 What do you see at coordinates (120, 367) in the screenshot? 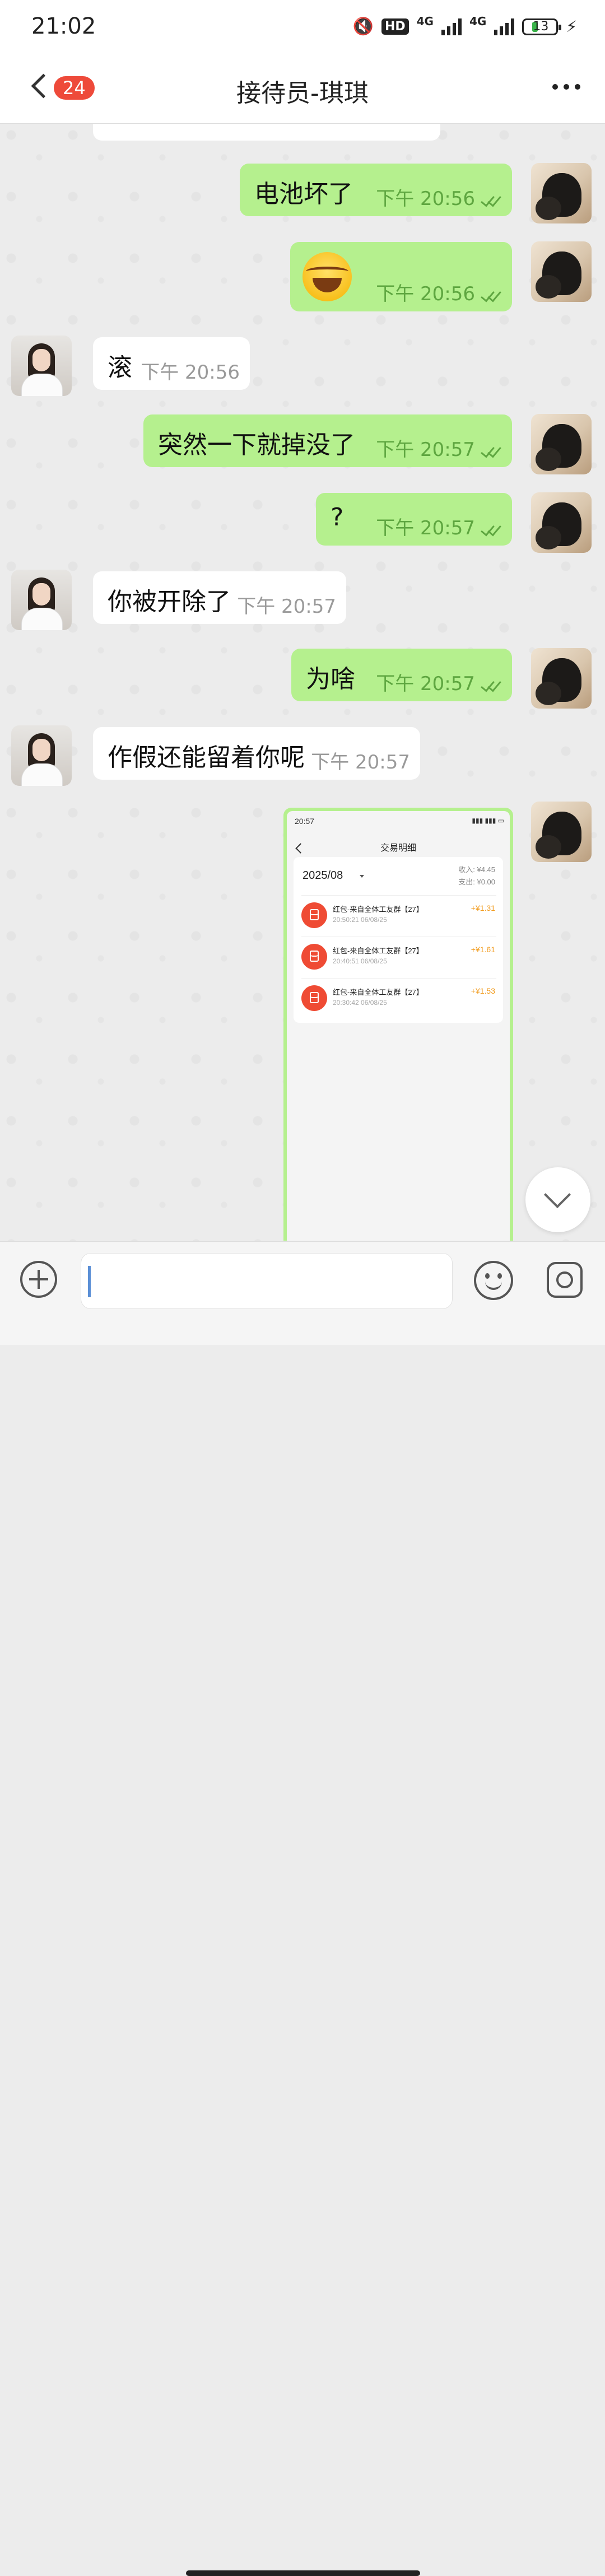
I see `message-text: 滚` at bounding box center [120, 367].